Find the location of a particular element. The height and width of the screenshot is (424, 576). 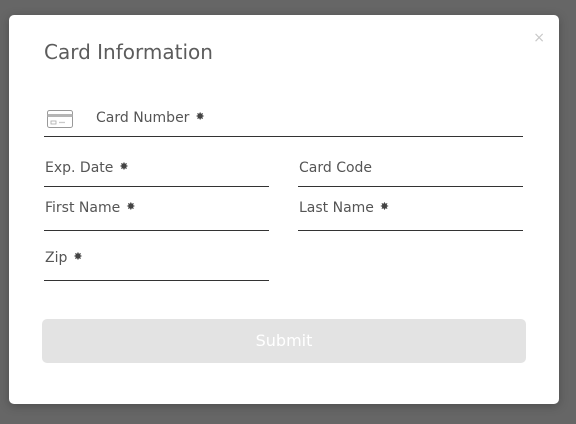

exp-date-label: Exp. Date ✸ is located at coordinates (87, 168).